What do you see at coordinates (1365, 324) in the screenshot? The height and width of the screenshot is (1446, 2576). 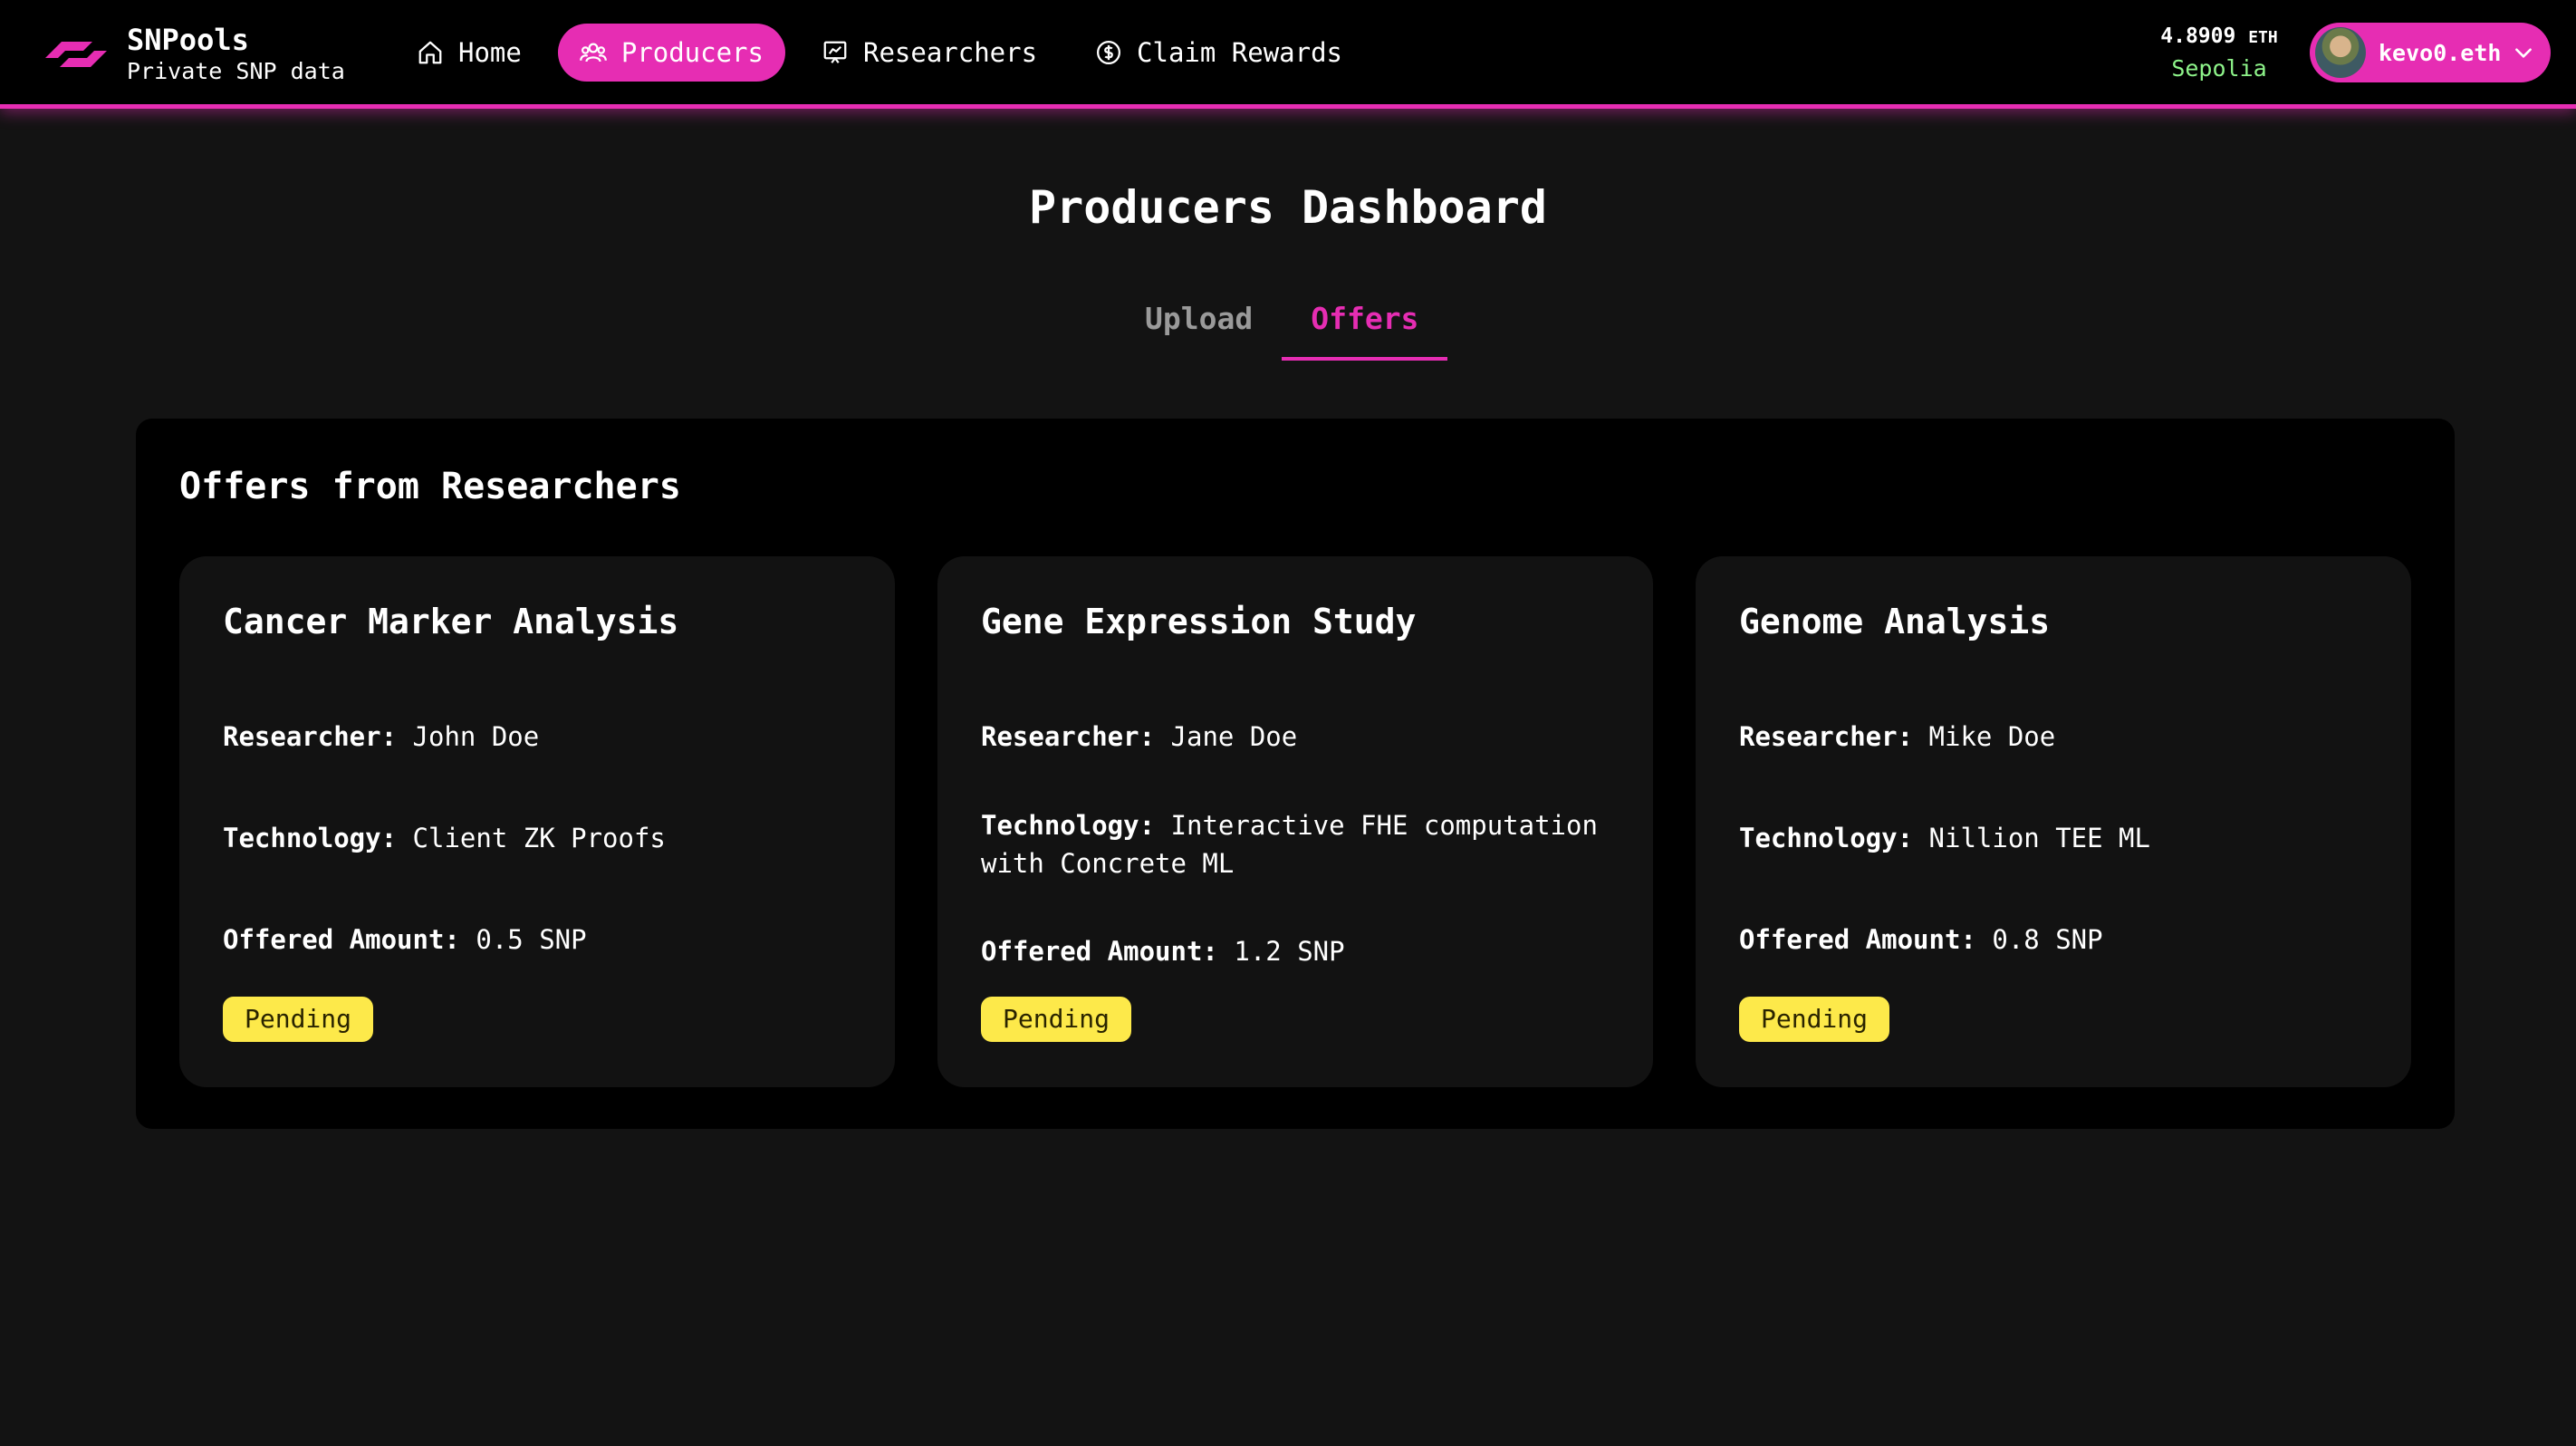 I see `tab-offers: Offers` at bounding box center [1365, 324].